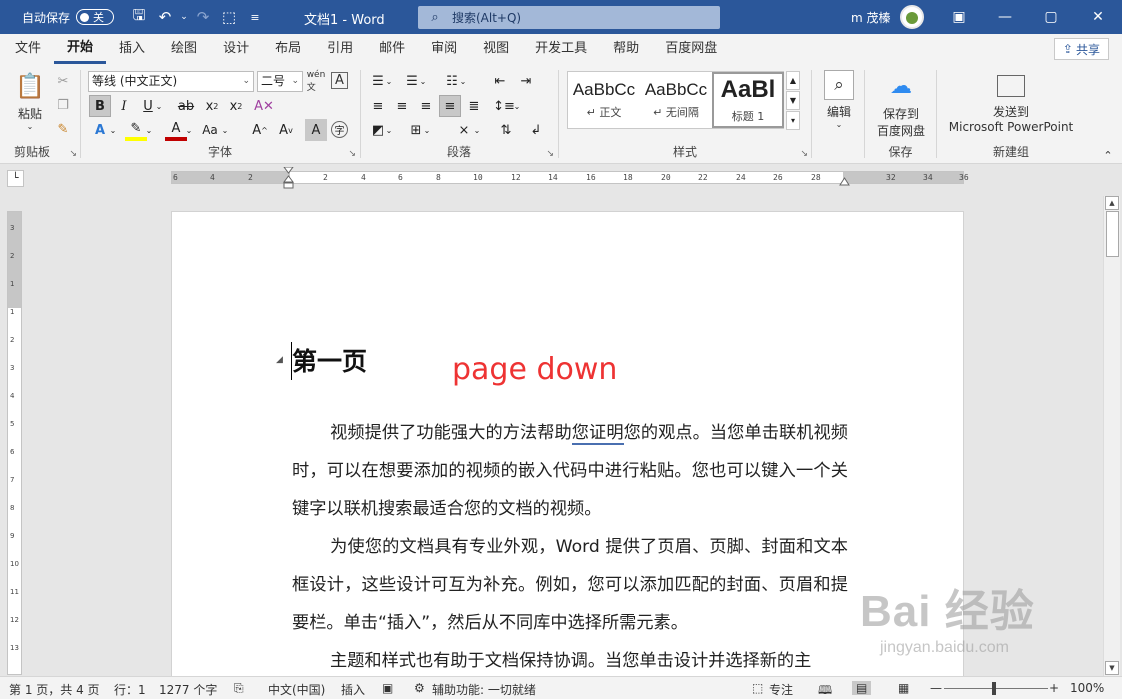  What do you see at coordinates (994, 688) in the screenshot?
I see `zoom-slider-thumb` at bounding box center [994, 688].